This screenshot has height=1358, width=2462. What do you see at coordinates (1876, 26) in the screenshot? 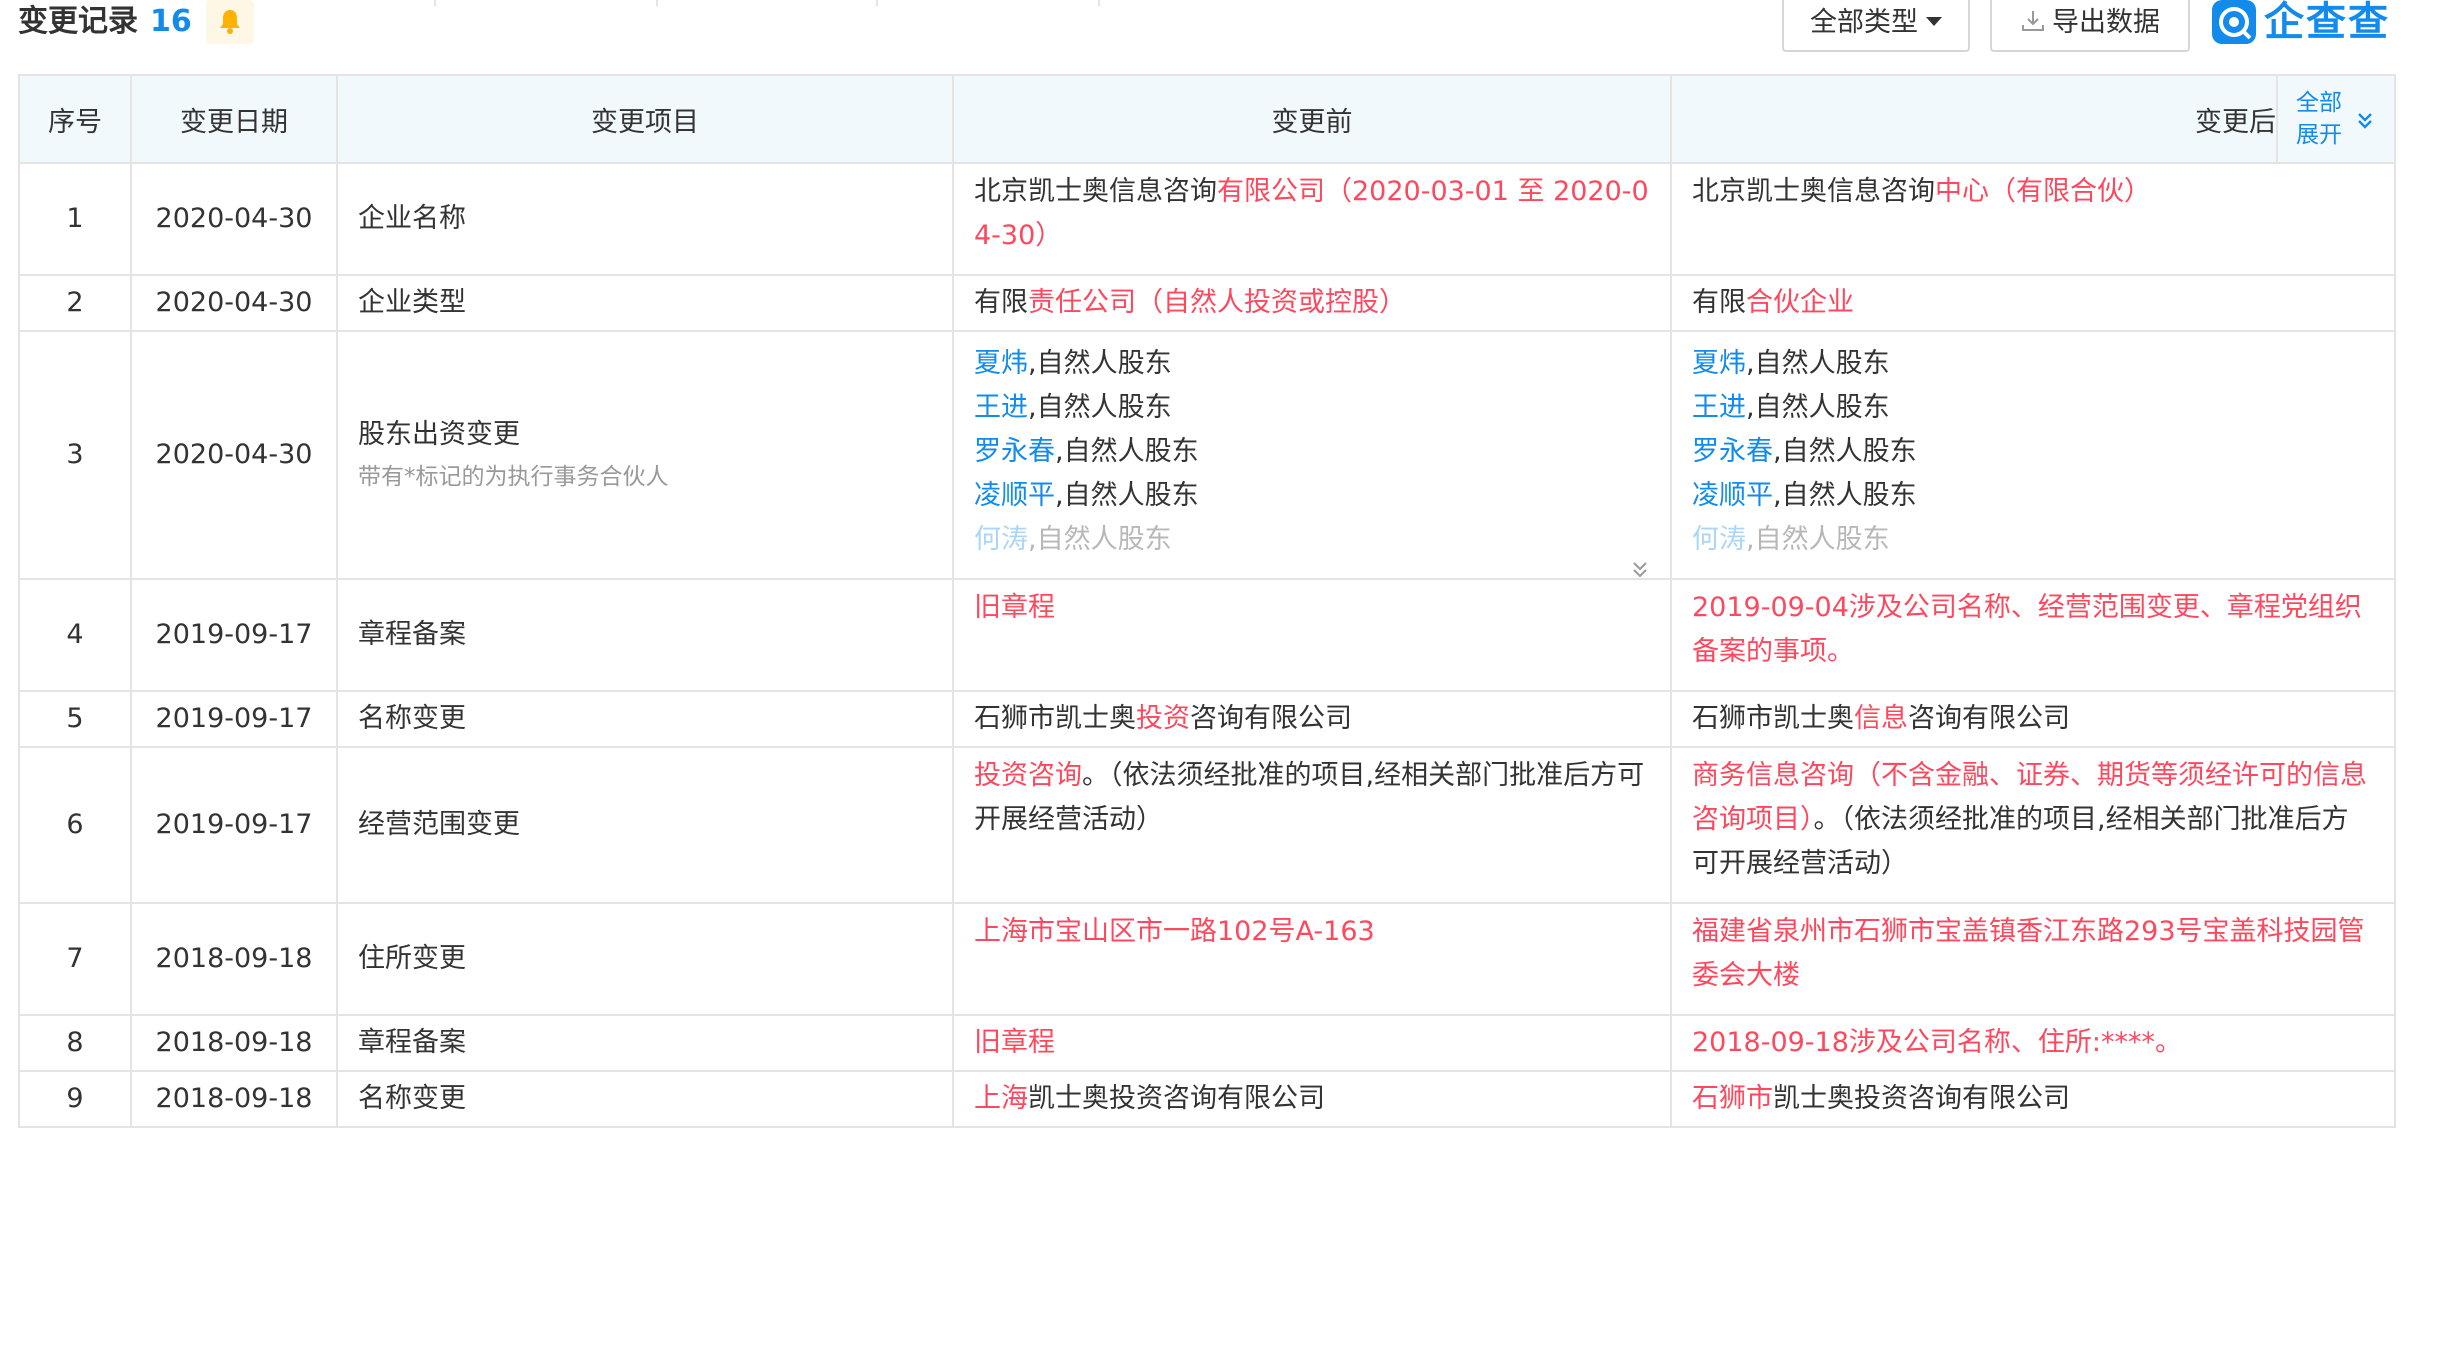
I see `type-filter-dropdown: 全部类型` at bounding box center [1876, 26].